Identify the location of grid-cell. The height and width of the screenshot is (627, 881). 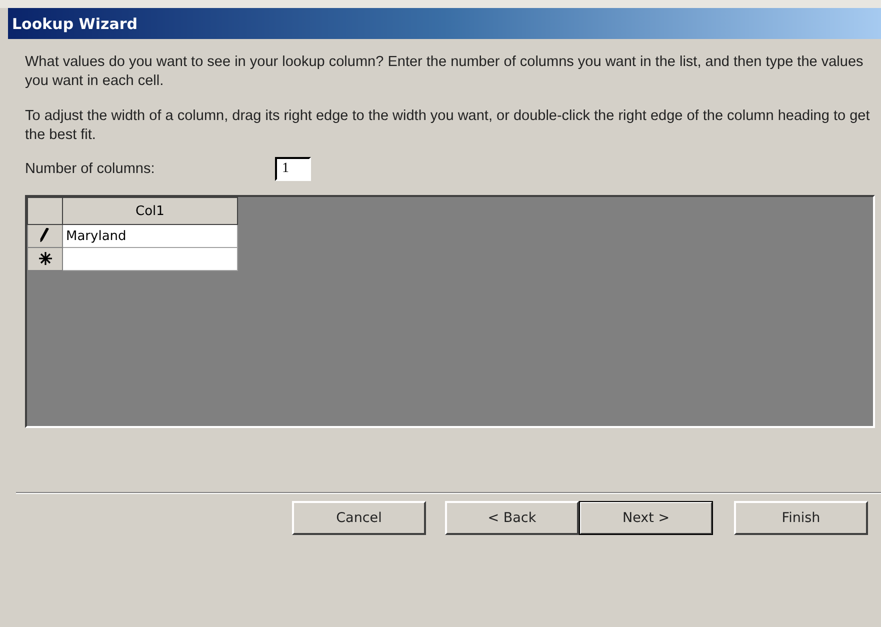
(150, 259).